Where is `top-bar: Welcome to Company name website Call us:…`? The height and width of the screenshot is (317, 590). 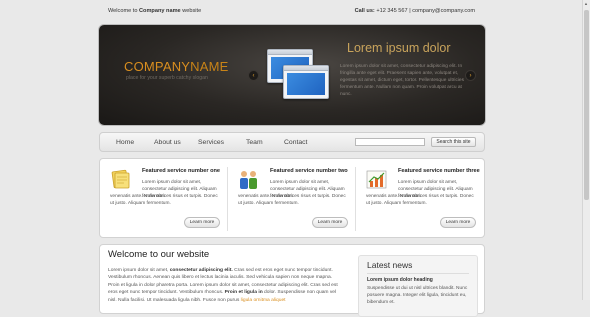
top-bar: Welcome to Company name website Call us:… is located at coordinates (292, 13).